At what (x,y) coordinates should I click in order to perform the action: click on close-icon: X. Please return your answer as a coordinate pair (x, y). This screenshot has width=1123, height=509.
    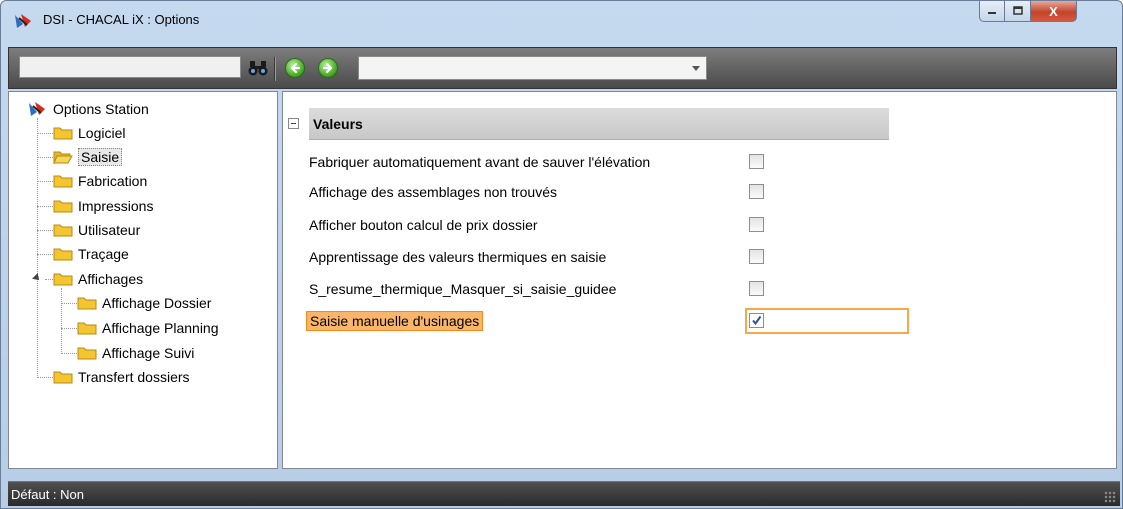
    Looking at the image, I should click on (1053, 11).